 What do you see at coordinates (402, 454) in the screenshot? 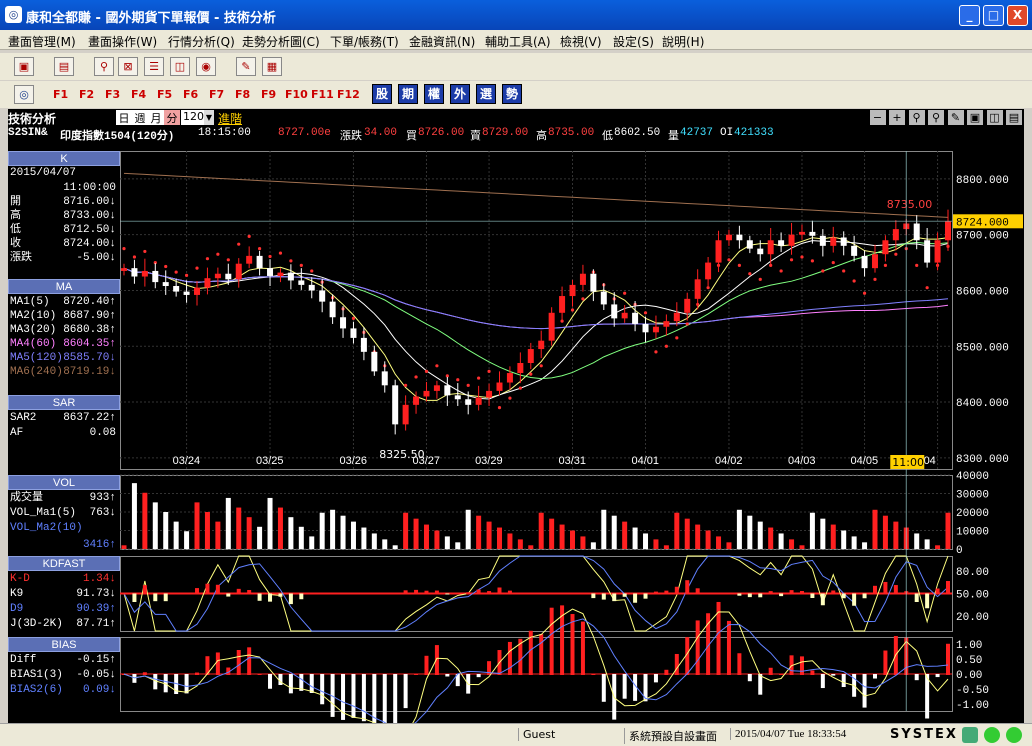
I see `low-mark-label: 8325.50` at bounding box center [402, 454].